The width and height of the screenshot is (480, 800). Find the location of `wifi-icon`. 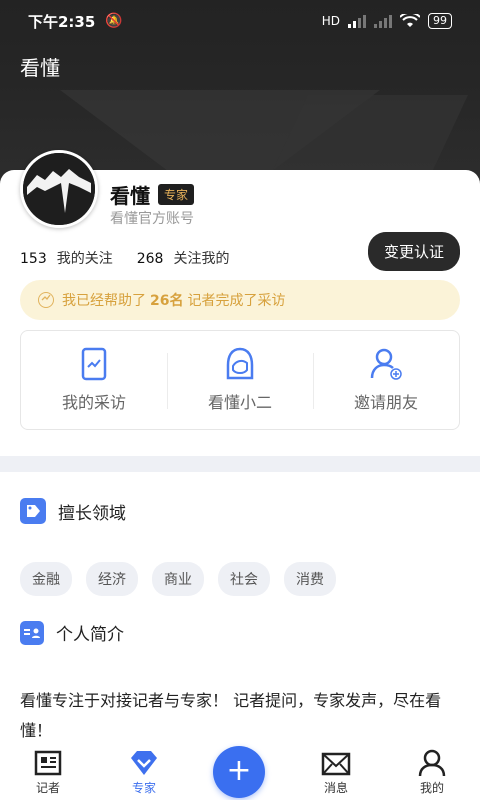

wifi-icon is located at coordinates (410, 20).